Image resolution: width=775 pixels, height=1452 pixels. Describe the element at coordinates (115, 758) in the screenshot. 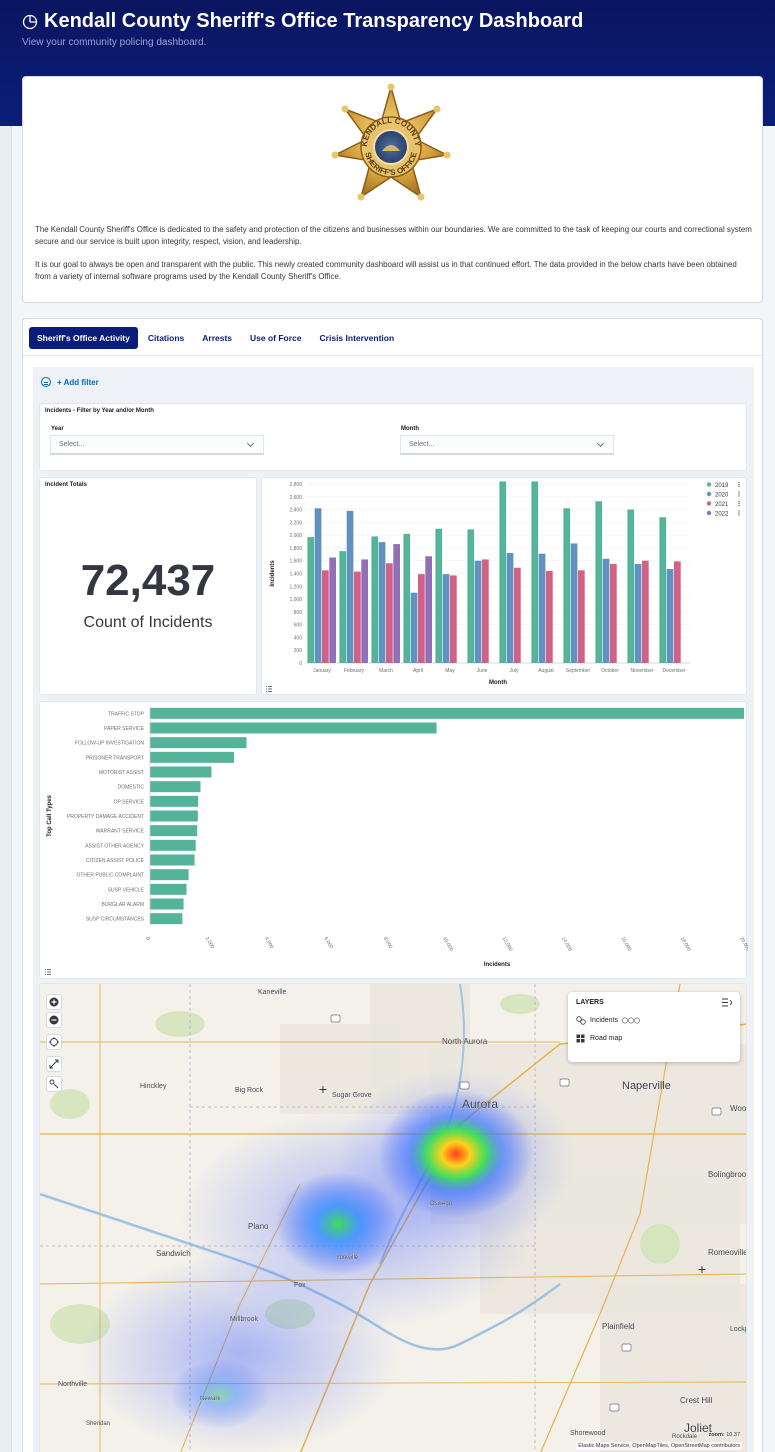

I see `call-type-label: PRISONER TRANSPORT` at that location.